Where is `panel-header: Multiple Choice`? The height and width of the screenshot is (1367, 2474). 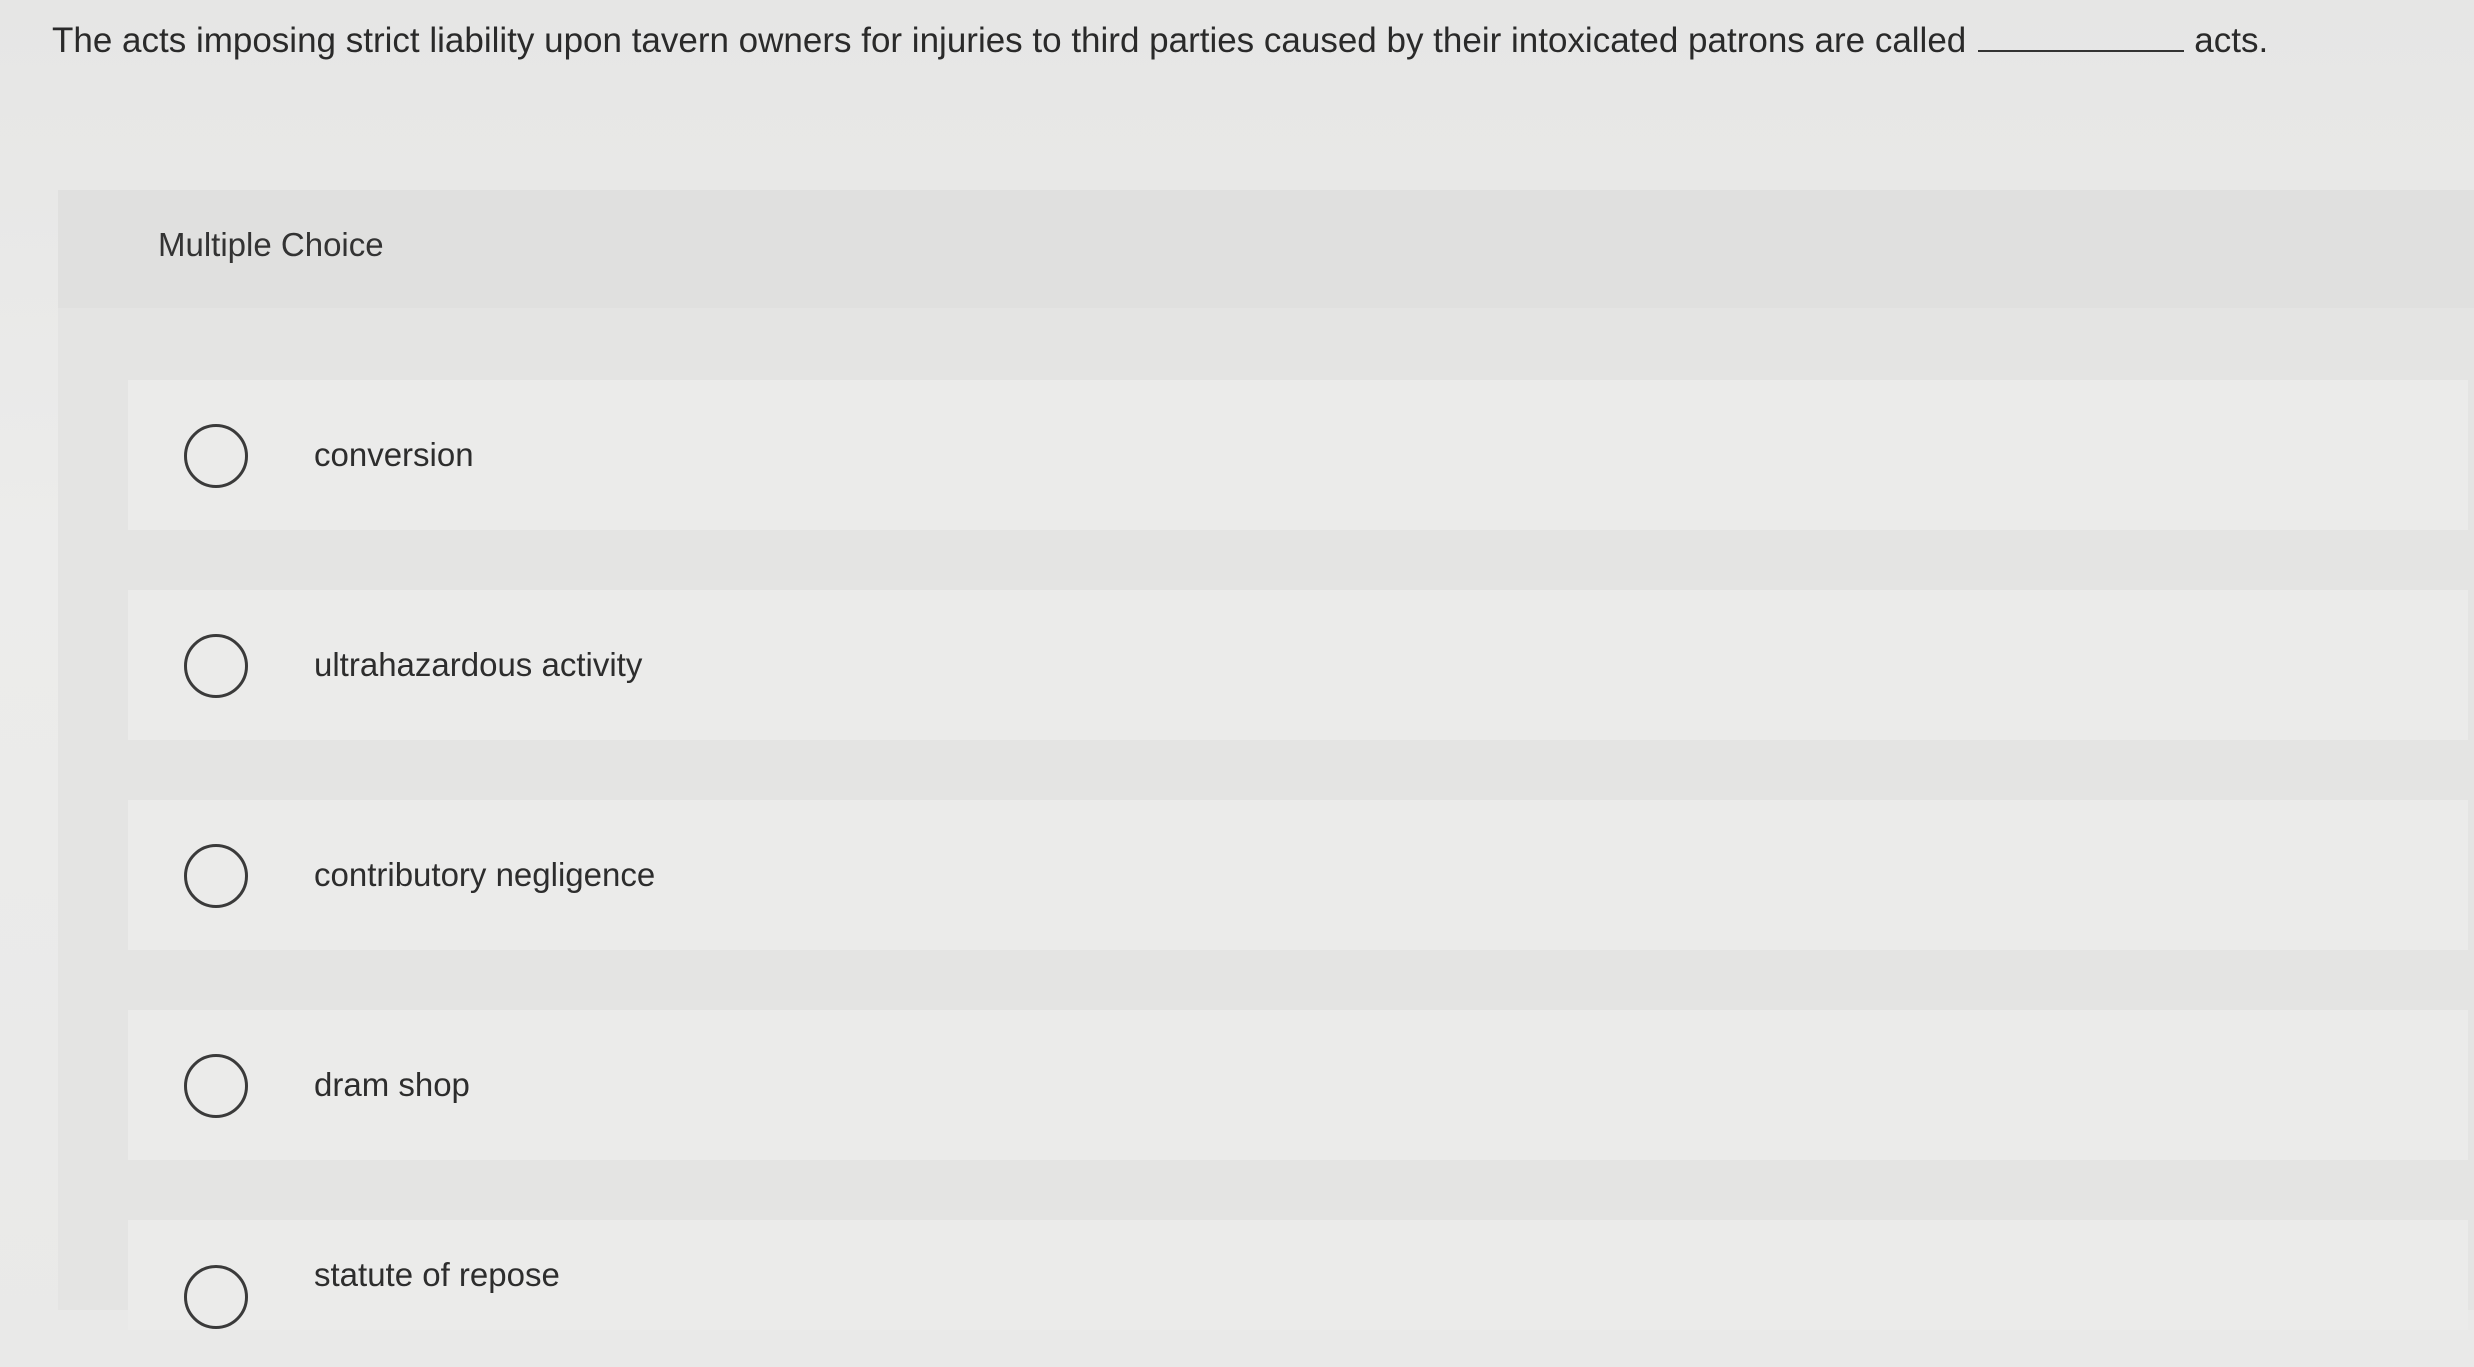 panel-header: Multiple Choice is located at coordinates (1266, 249).